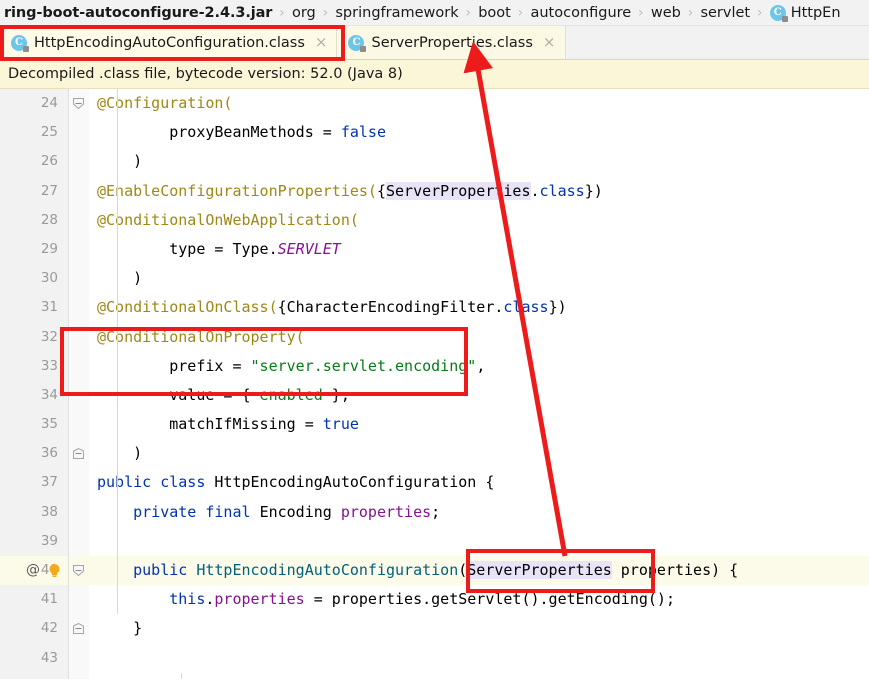 Image resolution: width=869 pixels, height=682 pixels. What do you see at coordinates (151, 599) in the screenshot?
I see `code-token: this` at bounding box center [151, 599].